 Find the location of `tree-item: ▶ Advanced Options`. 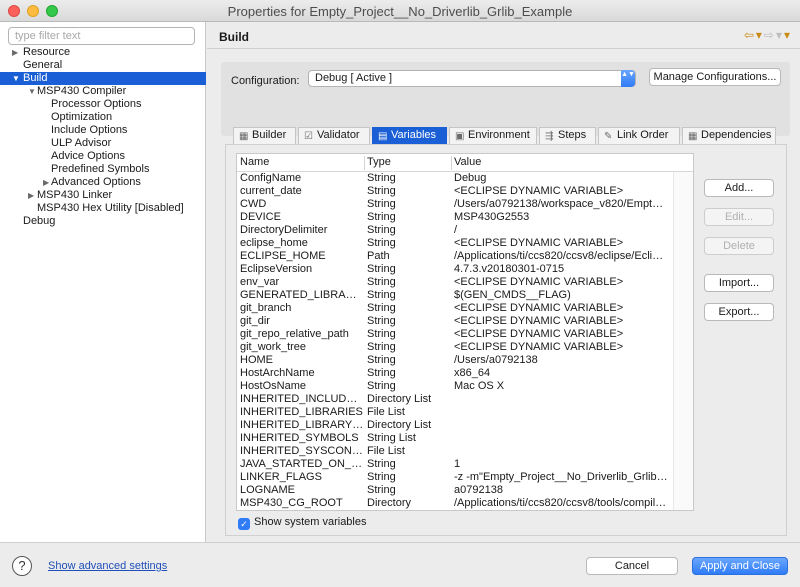

tree-item: ▶ Advanced Options is located at coordinates (103, 182).